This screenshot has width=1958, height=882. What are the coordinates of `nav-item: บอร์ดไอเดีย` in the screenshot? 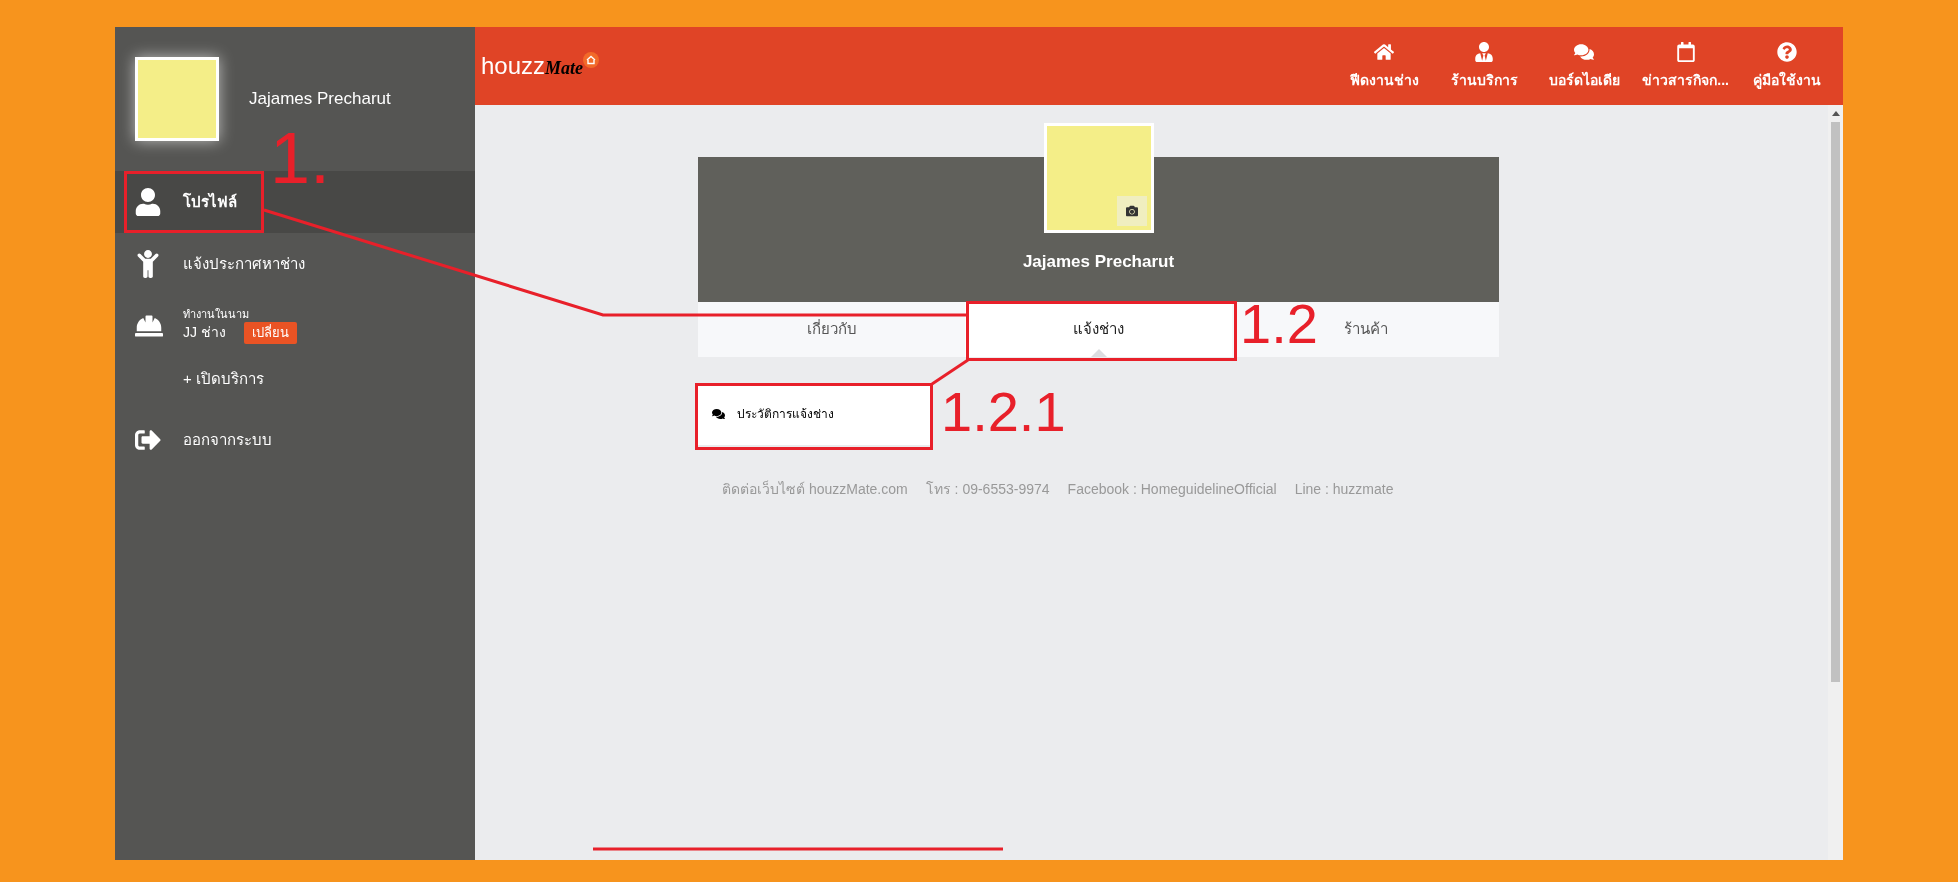 It's located at (1584, 66).